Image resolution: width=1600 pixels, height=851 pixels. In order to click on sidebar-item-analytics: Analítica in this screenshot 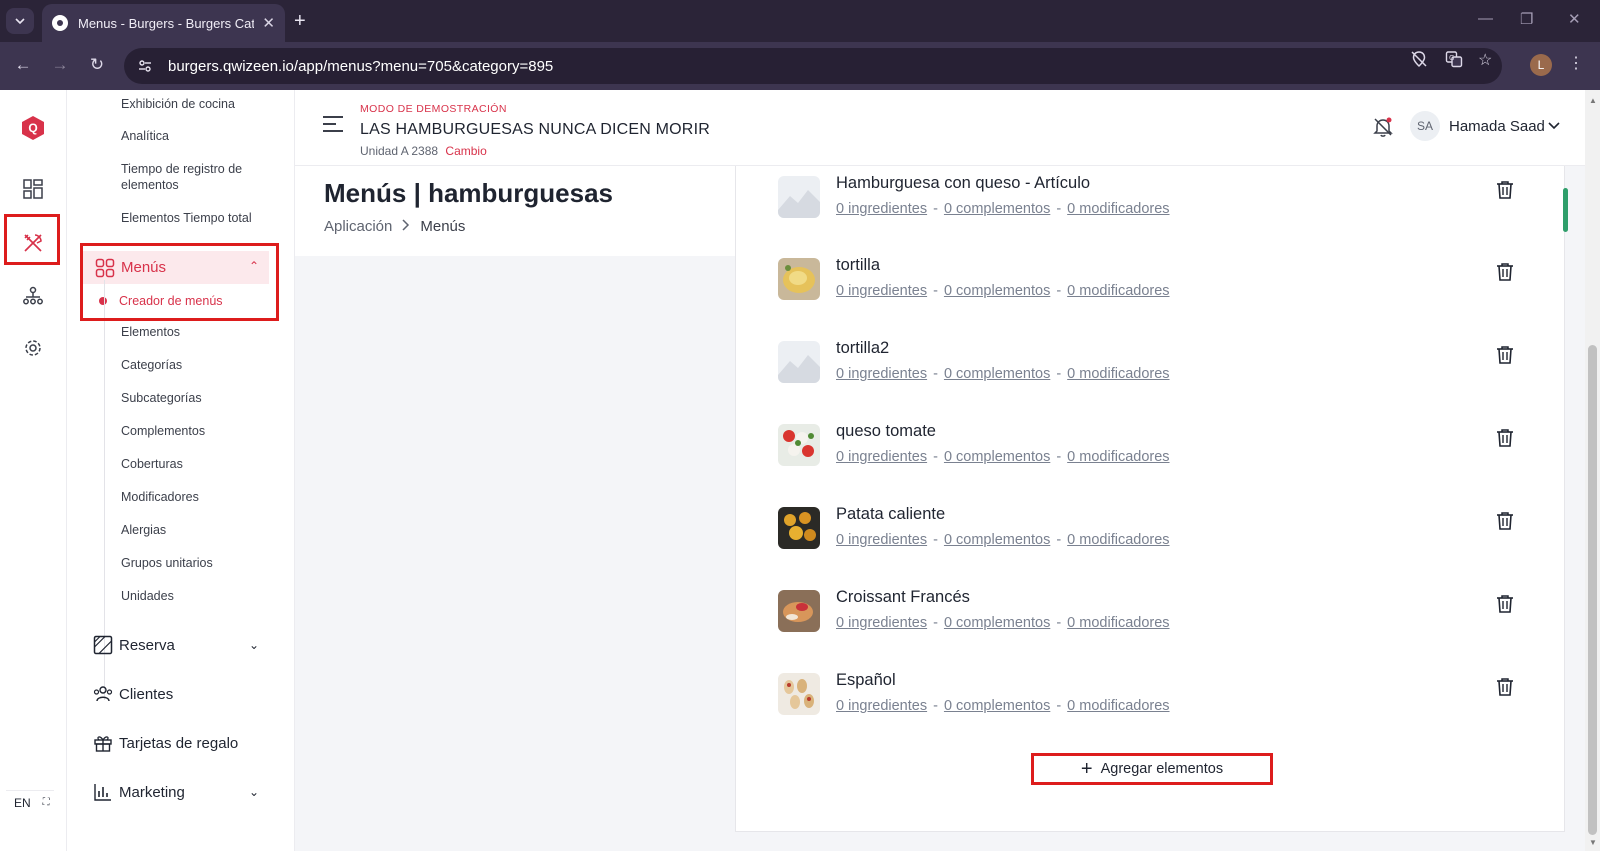, I will do `click(196, 136)`.